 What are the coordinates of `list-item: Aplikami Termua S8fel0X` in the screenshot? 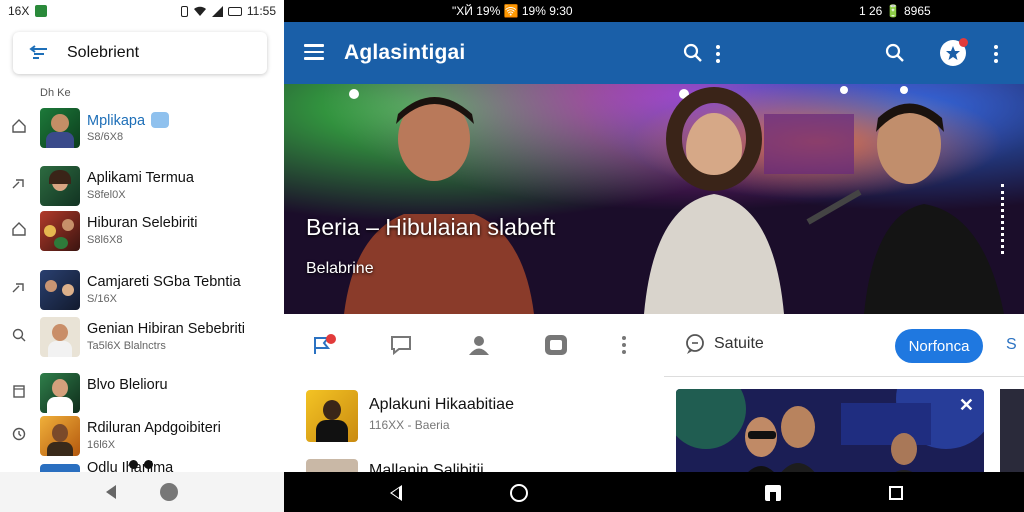 It's located at (142, 185).